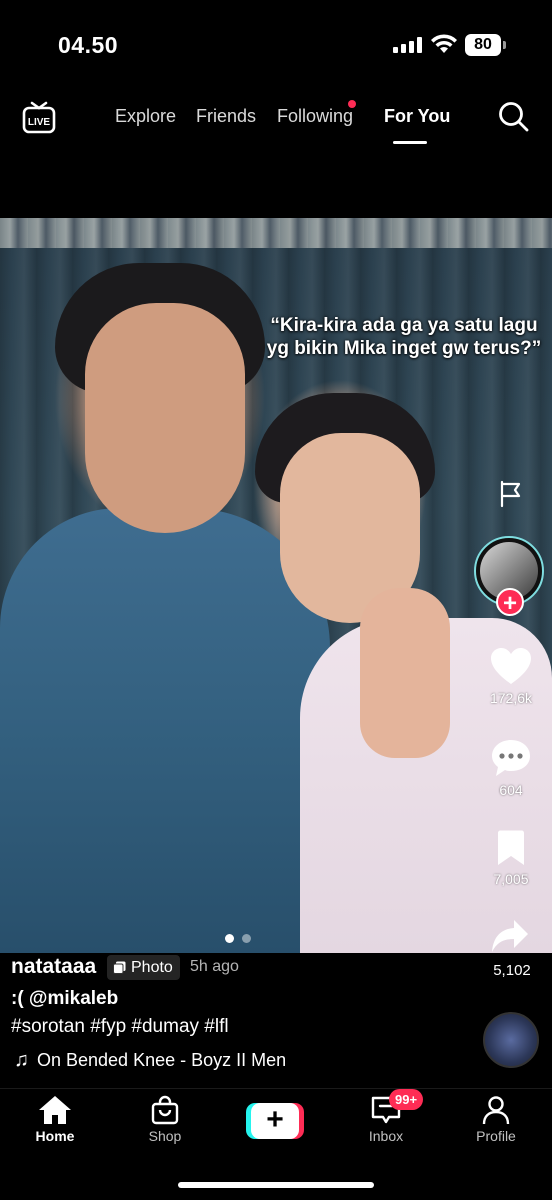 Image resolution: width=552 pixels, height=1200 pixels. What do you see at coordinates (511, 758) in the screenshot?
I see `comment-icon` at bounding box center [511, 758].